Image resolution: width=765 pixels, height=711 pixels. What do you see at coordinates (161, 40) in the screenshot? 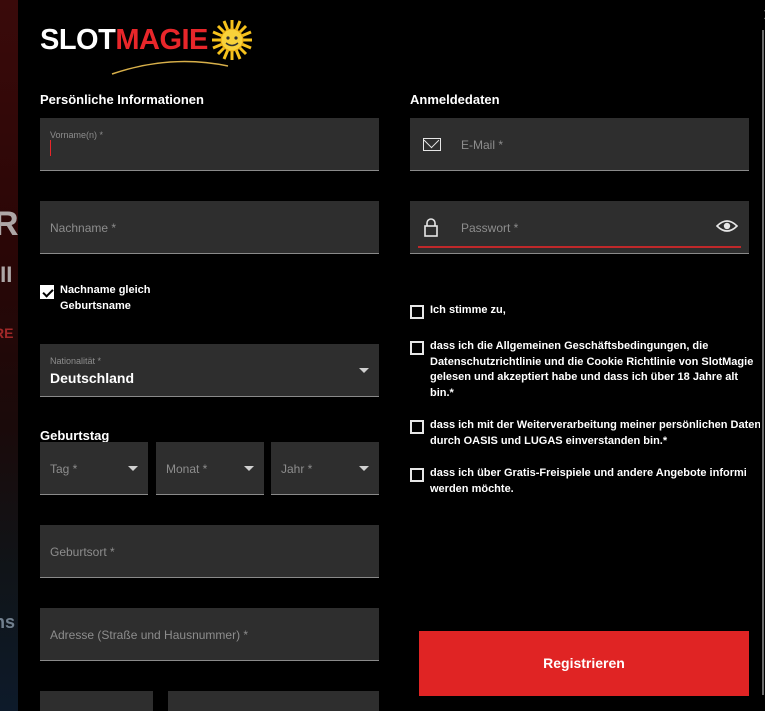
I see `logo-text-magie: MAGIE` at bounding box center [161, 40].